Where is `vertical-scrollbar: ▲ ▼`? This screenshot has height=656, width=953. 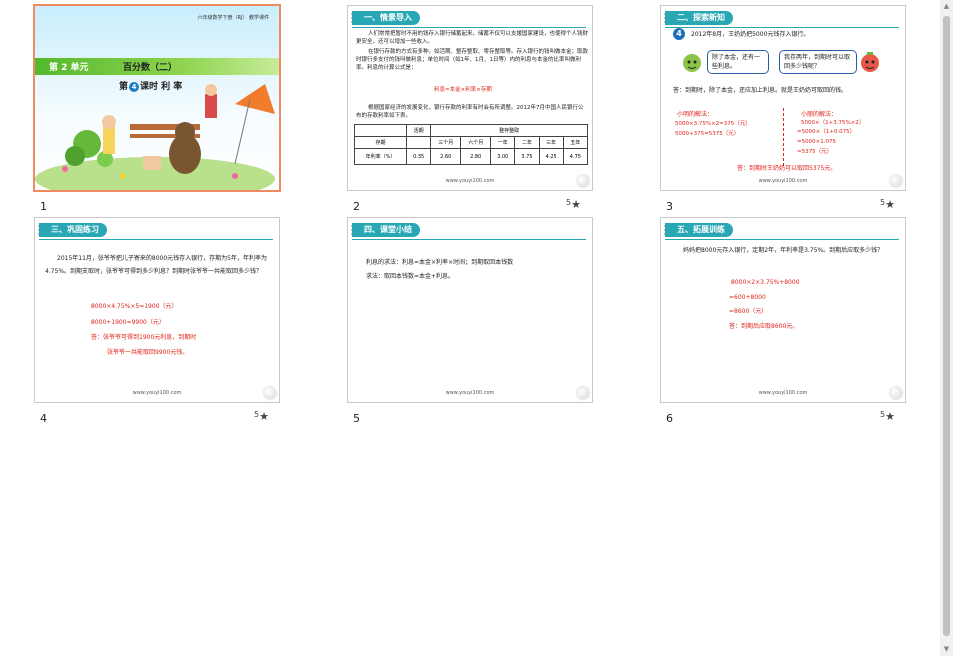 vertical-scrollbar: ▲ ▼ is located at coordinates (946, 328).